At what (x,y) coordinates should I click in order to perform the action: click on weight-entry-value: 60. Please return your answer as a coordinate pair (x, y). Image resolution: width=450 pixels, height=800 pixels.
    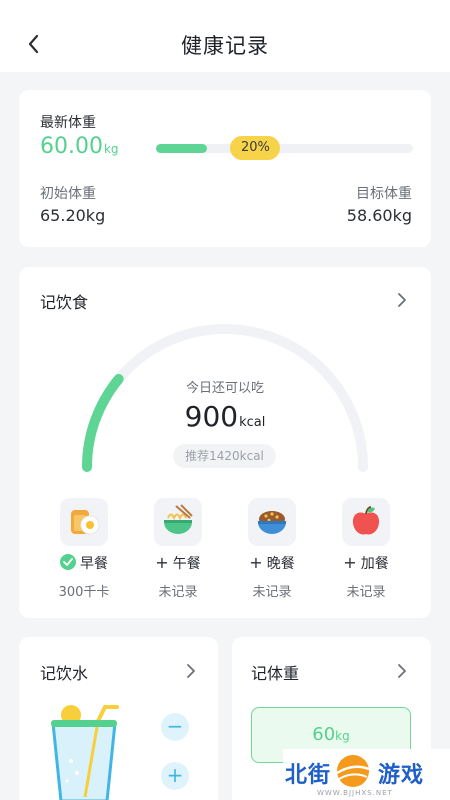
    Looking at the image, I should click on (324, 734).